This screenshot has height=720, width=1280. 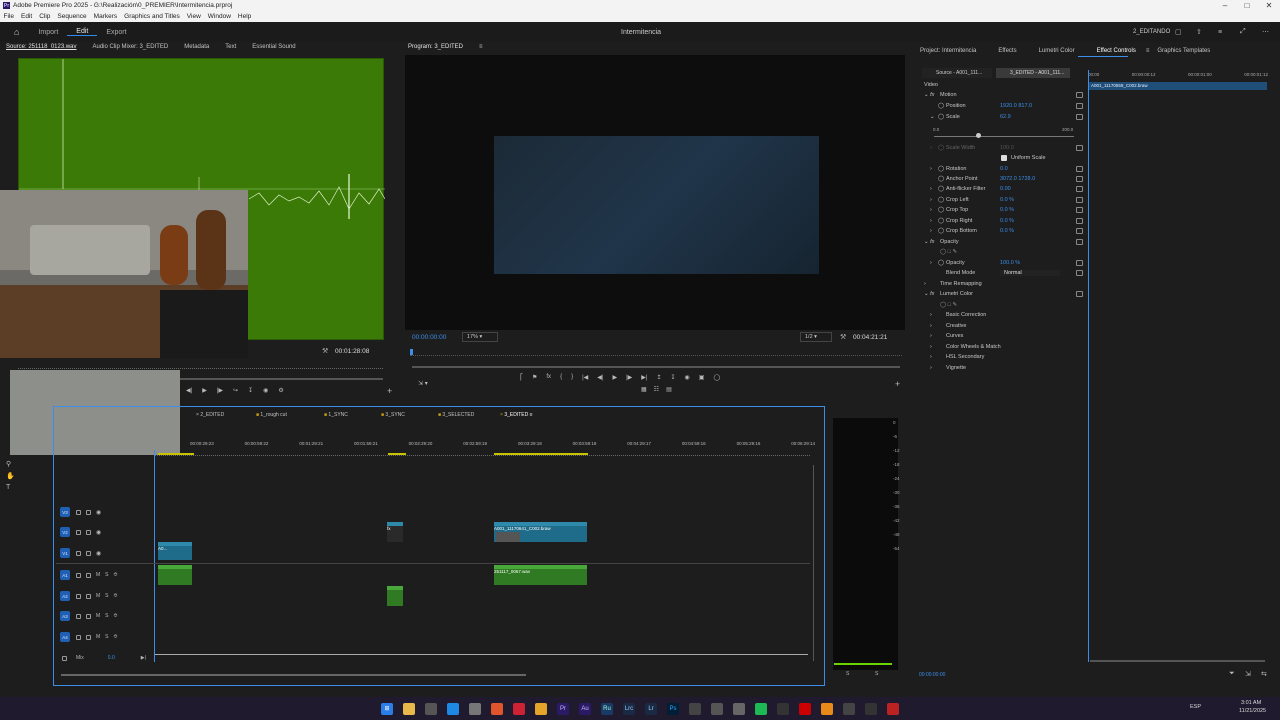 I want to click on clip-v2-fx: fx, so click(x=395, y=532).